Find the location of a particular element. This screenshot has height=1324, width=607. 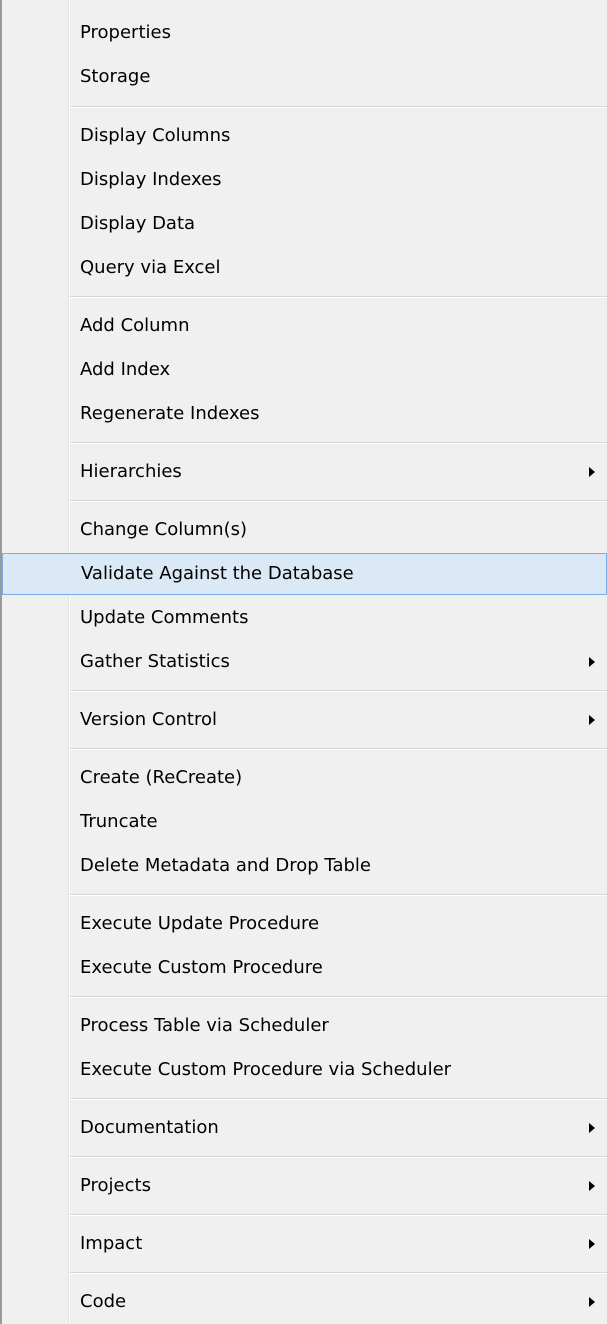

menu-item-gather-statistics: Gather Statistics is located at coordinates (304, 662).